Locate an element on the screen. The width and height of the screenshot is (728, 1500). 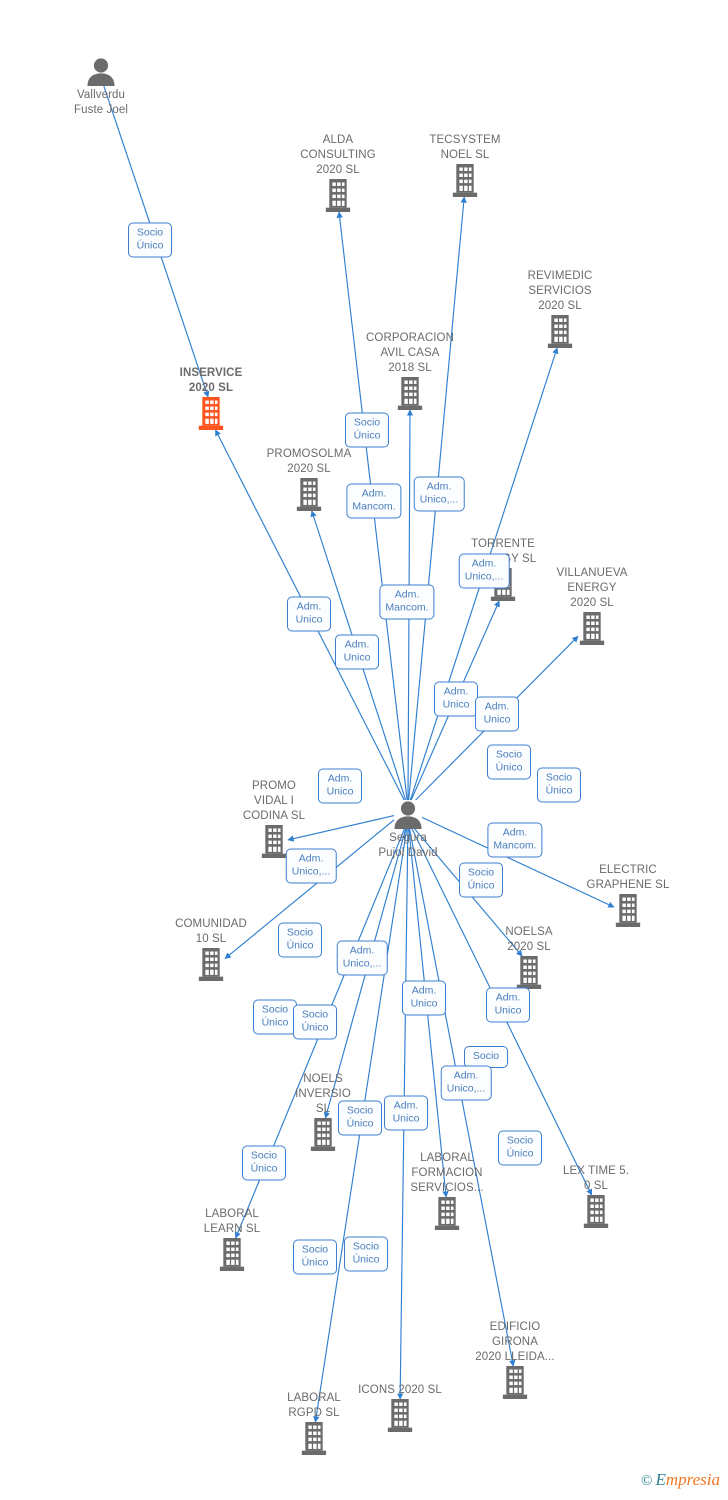
graph-node-inservice: INSERVICE 2020 SL is located at coordinates (211, 398).